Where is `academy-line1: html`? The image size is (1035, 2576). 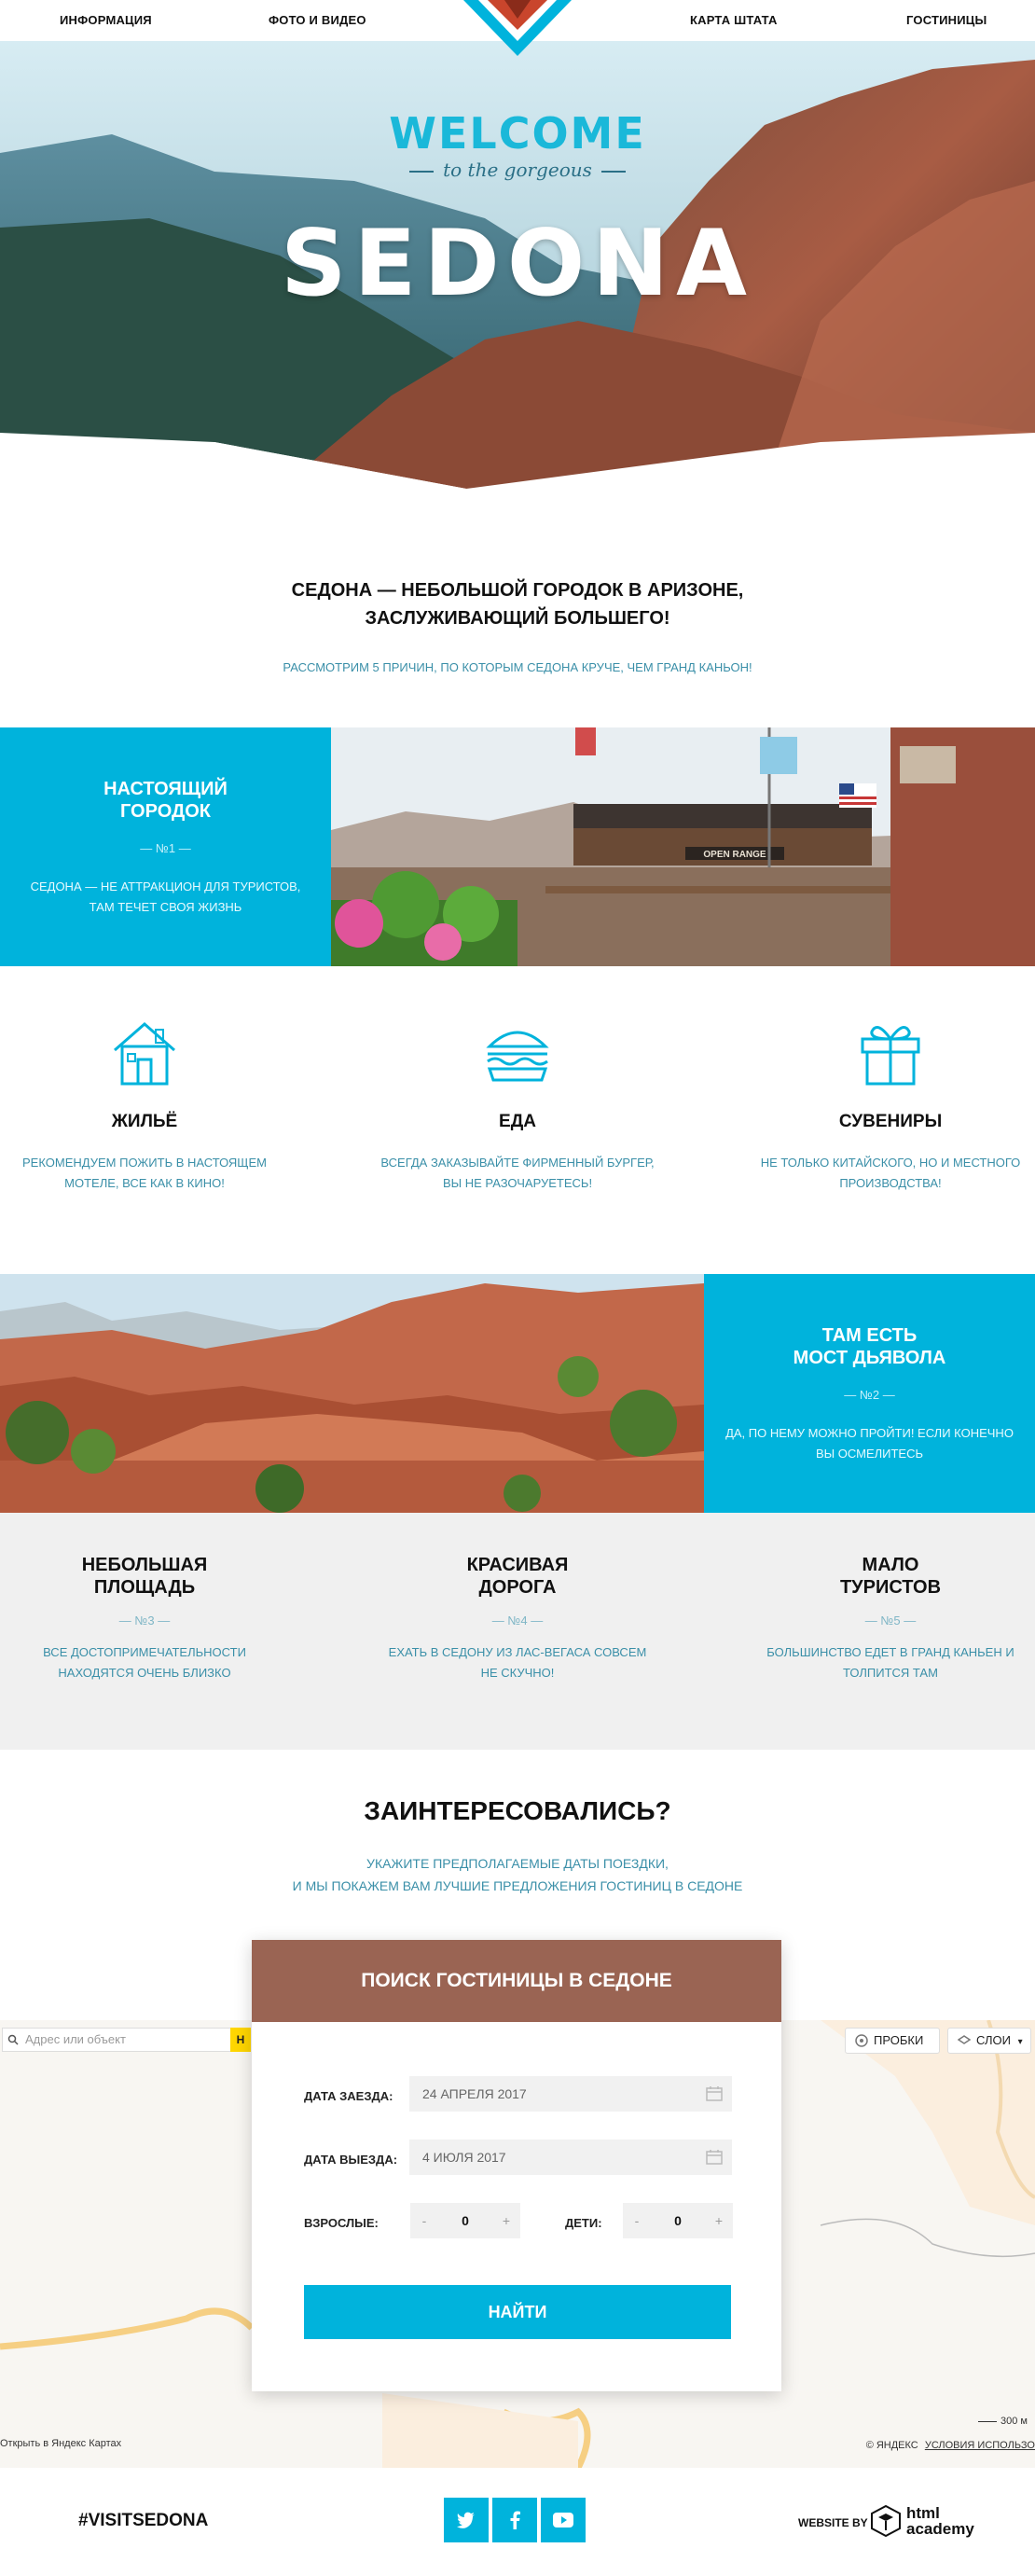 academy-line1: html is located at coordinates (923, 2513).